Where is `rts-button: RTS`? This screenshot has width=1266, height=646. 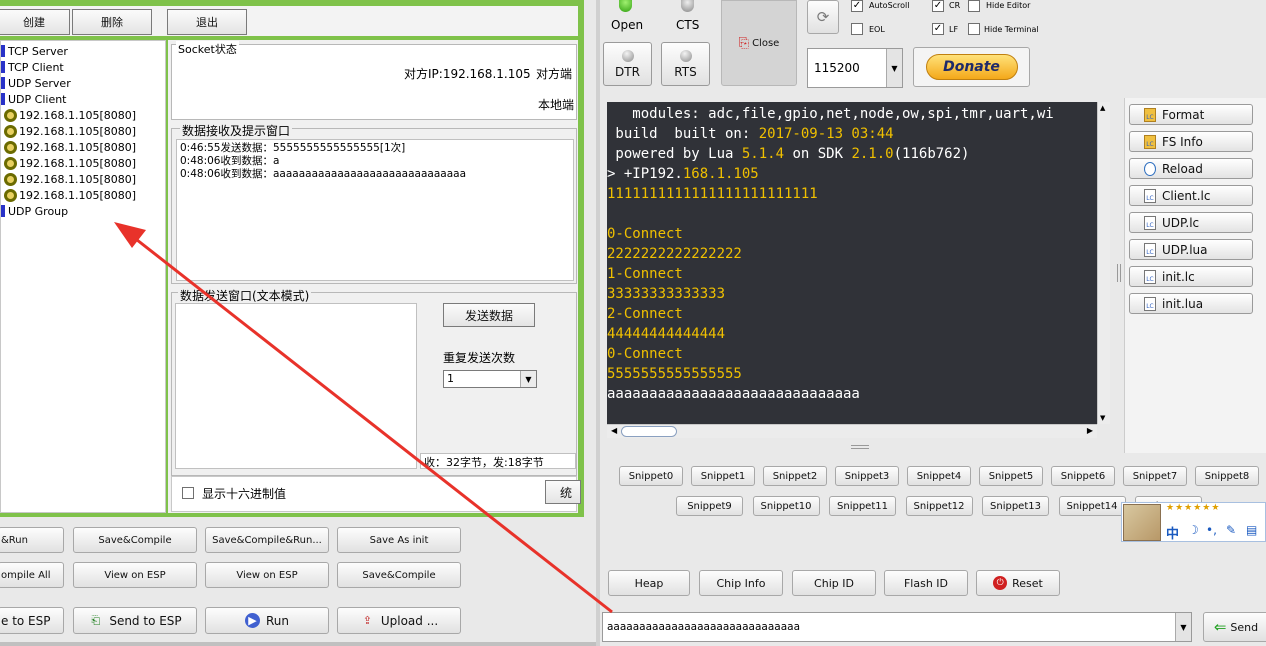 rts-button: RTS is located at coordinates (685, 64).